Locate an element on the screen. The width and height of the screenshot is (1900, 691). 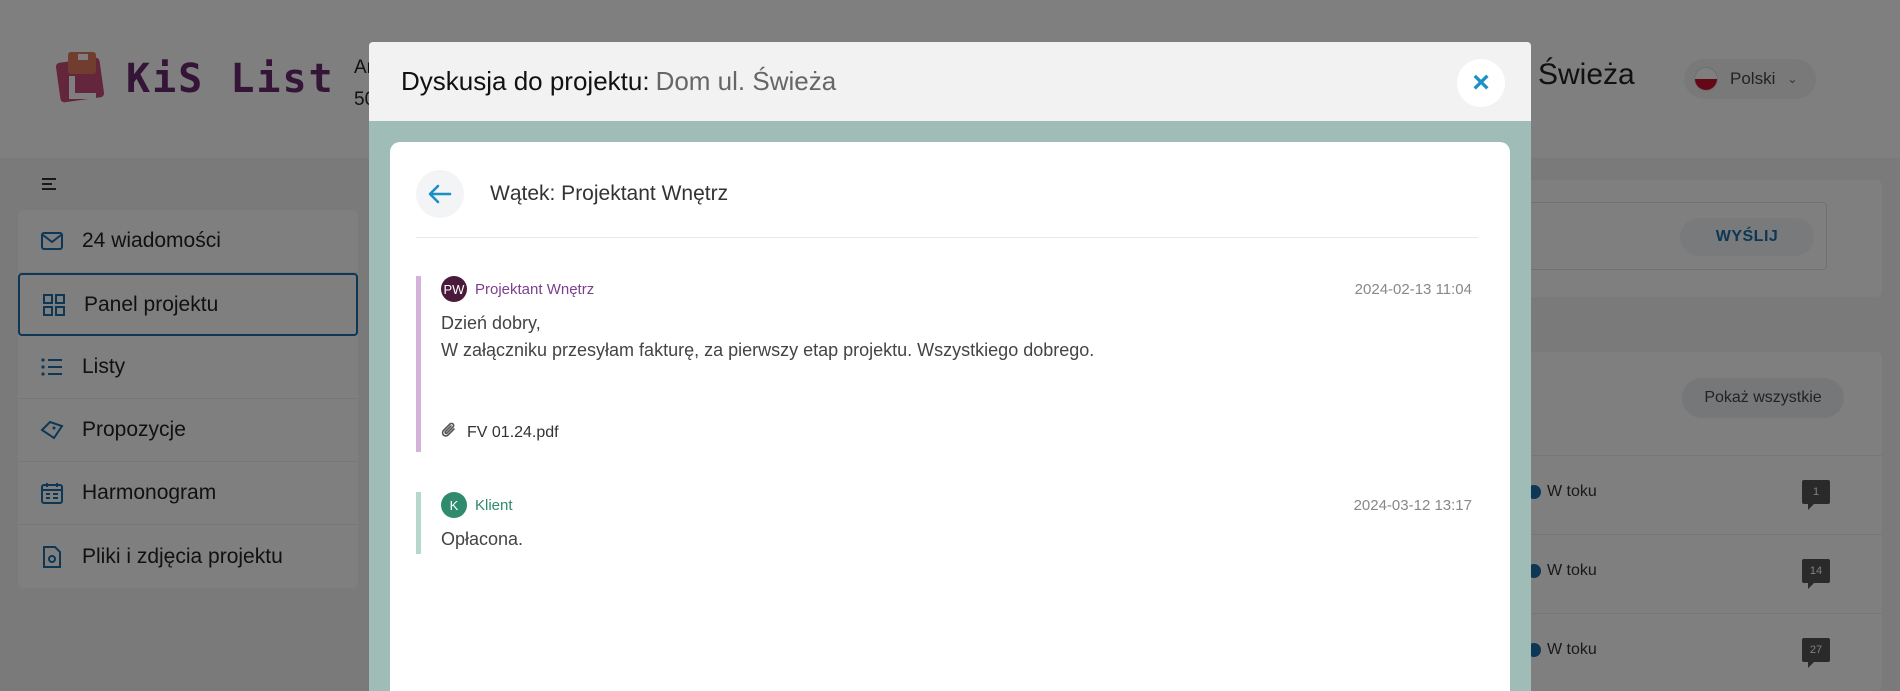
message-author: Projektant Wnętrz is located at coordinates (535, 289).